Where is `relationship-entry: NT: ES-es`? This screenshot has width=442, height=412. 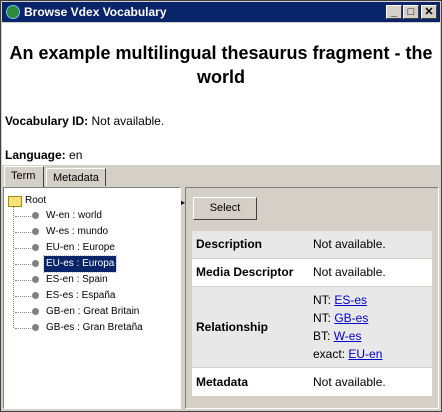 relationship-entry: NT: ES-es is located at coordinates (340, 300).